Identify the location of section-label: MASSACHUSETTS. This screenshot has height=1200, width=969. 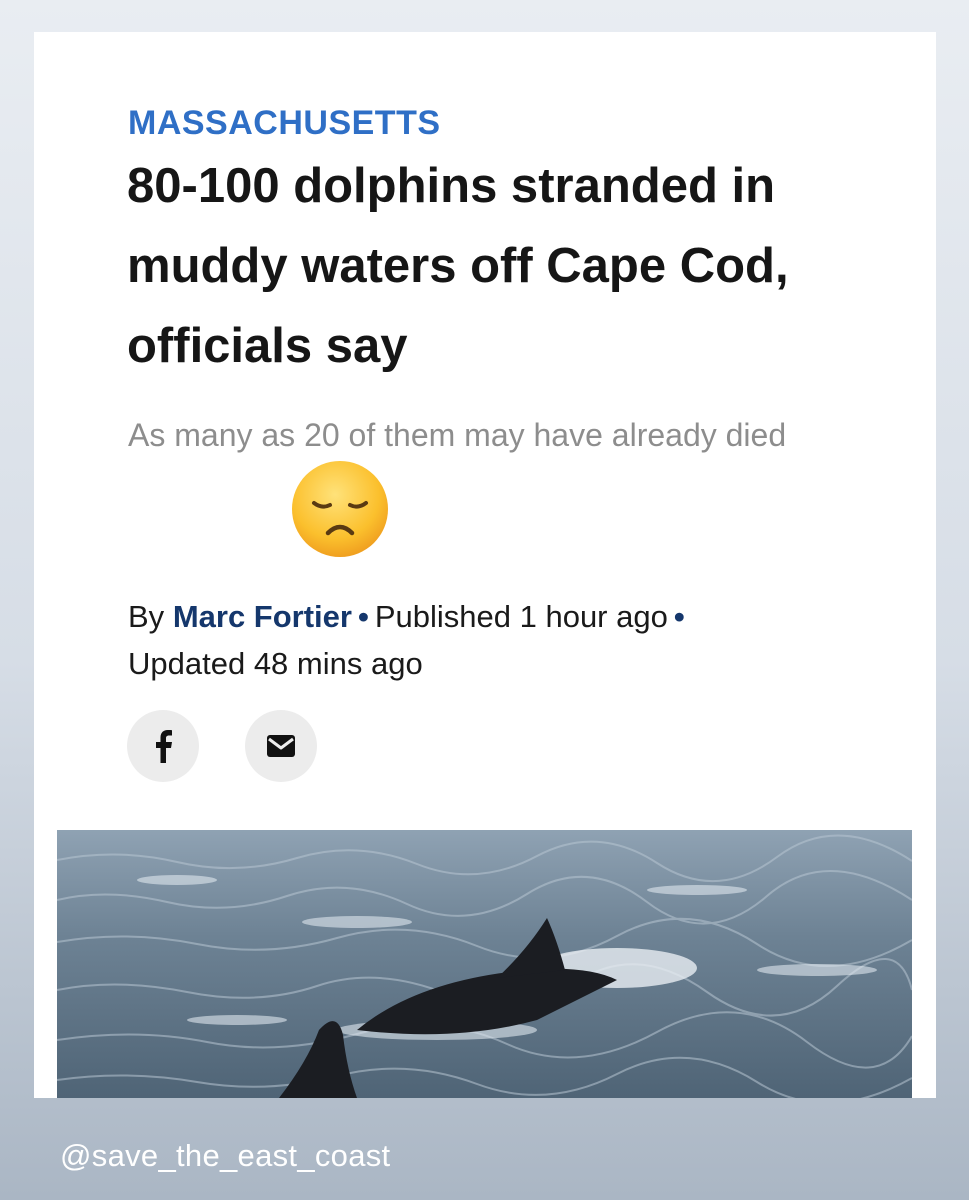
(284, 123).